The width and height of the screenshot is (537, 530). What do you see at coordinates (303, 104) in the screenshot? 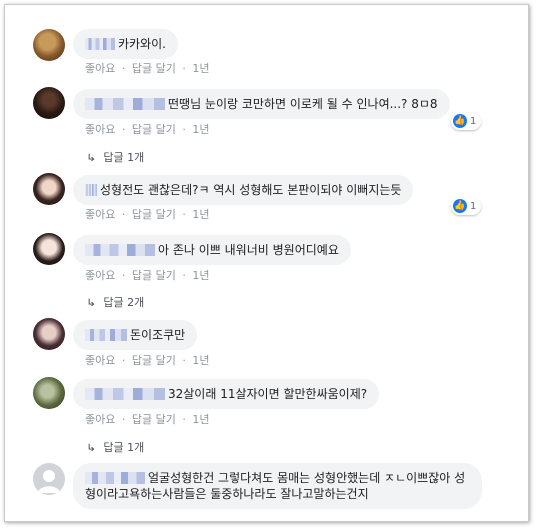
I see `comment-text: 떤땡님 눈이랑 코만하면 이로케 될 수 인나여...? 8ㅁ8` at bounding box center [303, 104].